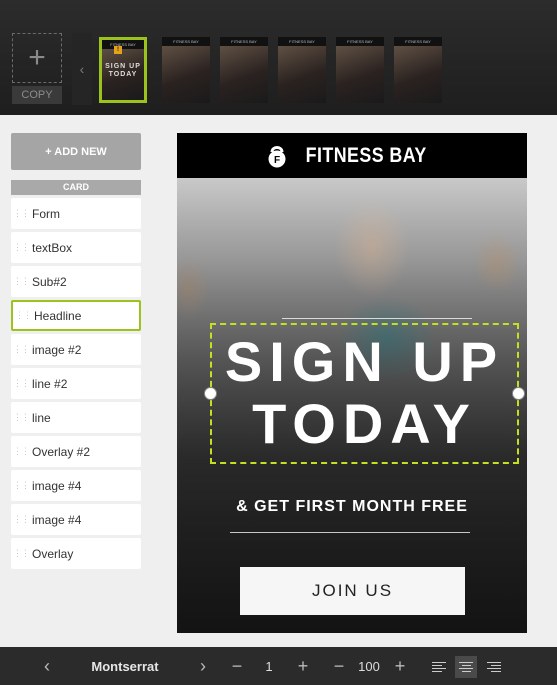 The width and height of the screenshot is (557, 685). I want to click on layer-item: ⋮⋮ textBox, so click(76, 247).